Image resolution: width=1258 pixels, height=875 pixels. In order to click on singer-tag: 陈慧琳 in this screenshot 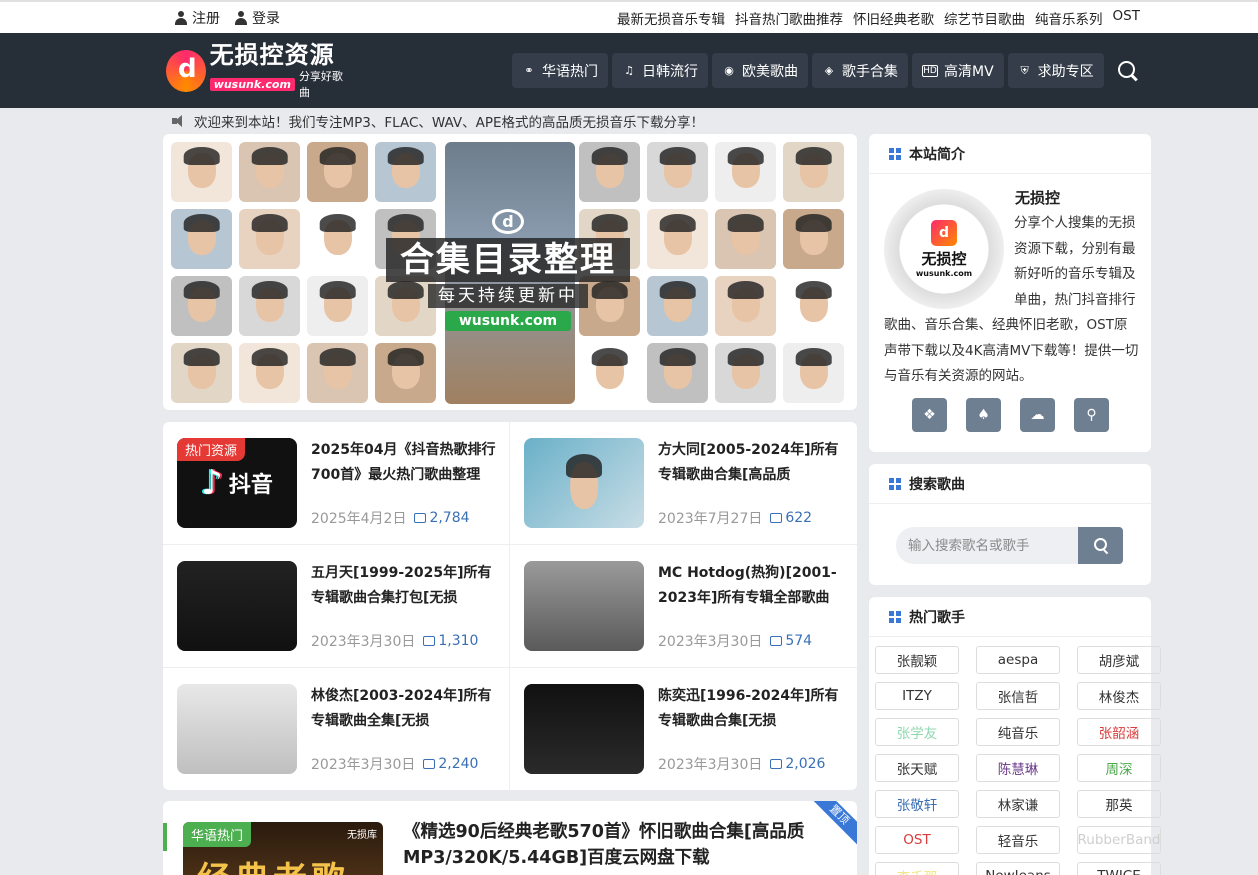, I will do `click(1018, 768)`.